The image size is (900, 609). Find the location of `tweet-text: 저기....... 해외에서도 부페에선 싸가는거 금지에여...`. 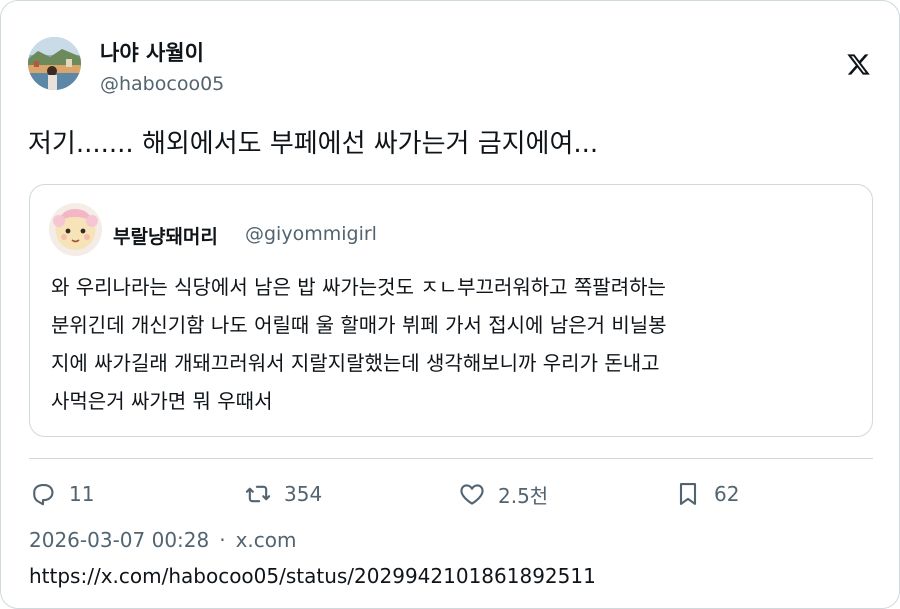

tweet-text: 저기....... 해외에서도 부페에선 싸가는거 금지에여... is located at coordinates (313, 144).